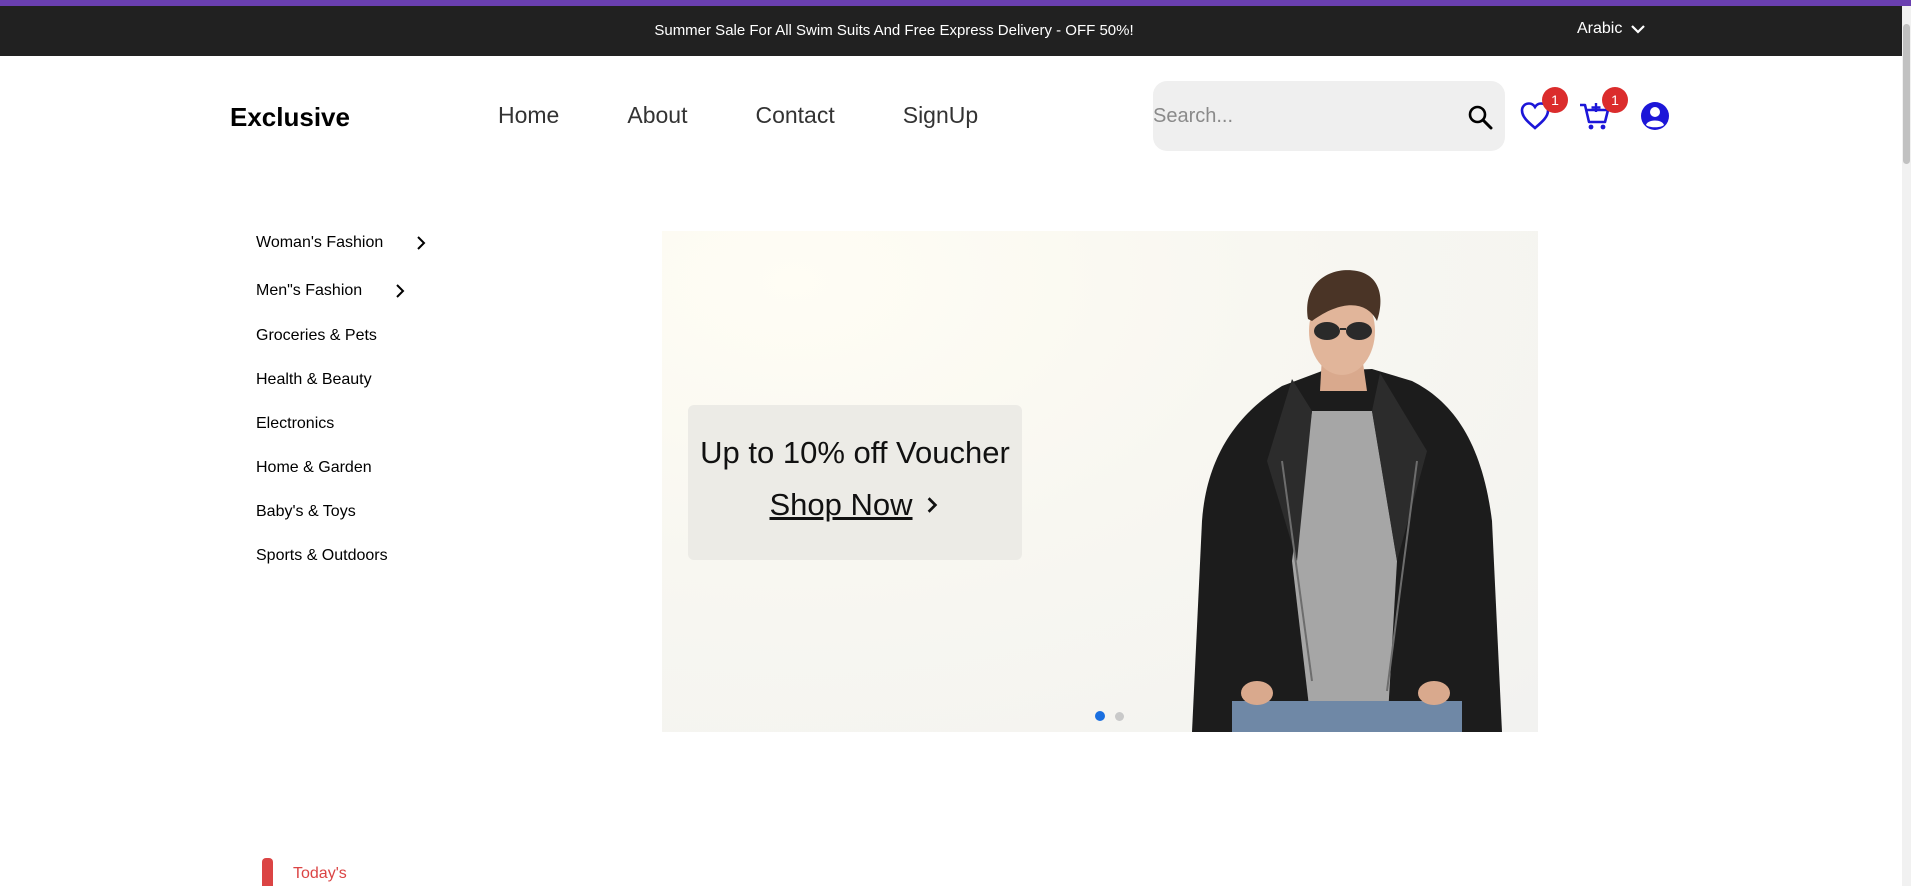 The height and width of the screenshot is (886, 1911). I want to click on shop-now-link: Shop Now, so click(855, 505).